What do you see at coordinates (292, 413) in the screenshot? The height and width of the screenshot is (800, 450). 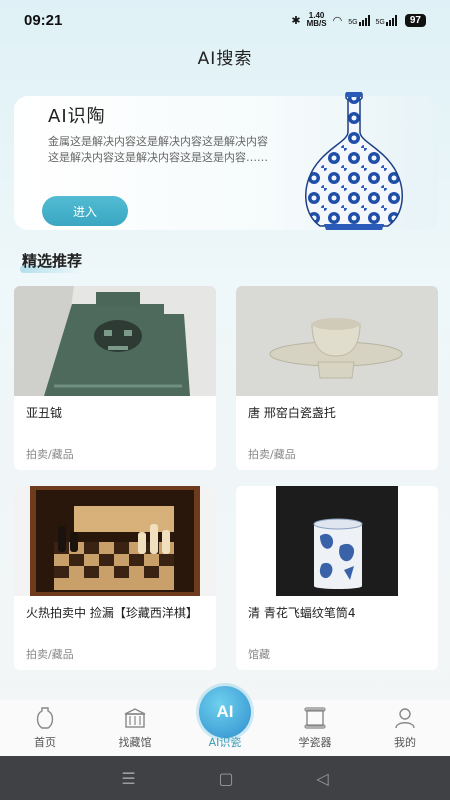 I see `item-name: 唐 邢窑白瓷盏托` at bounding box center [292, 413].